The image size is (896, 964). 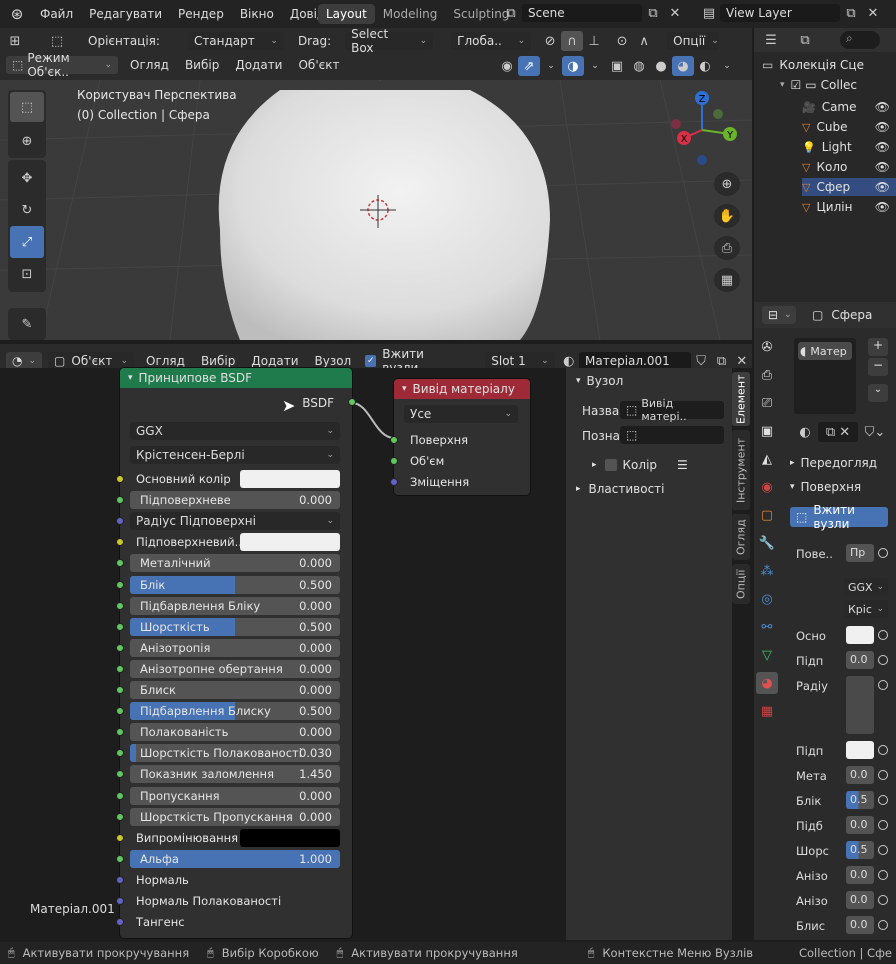 I want to click on value-slider: Шорсткість 0.500, so click(x=235, y=626).